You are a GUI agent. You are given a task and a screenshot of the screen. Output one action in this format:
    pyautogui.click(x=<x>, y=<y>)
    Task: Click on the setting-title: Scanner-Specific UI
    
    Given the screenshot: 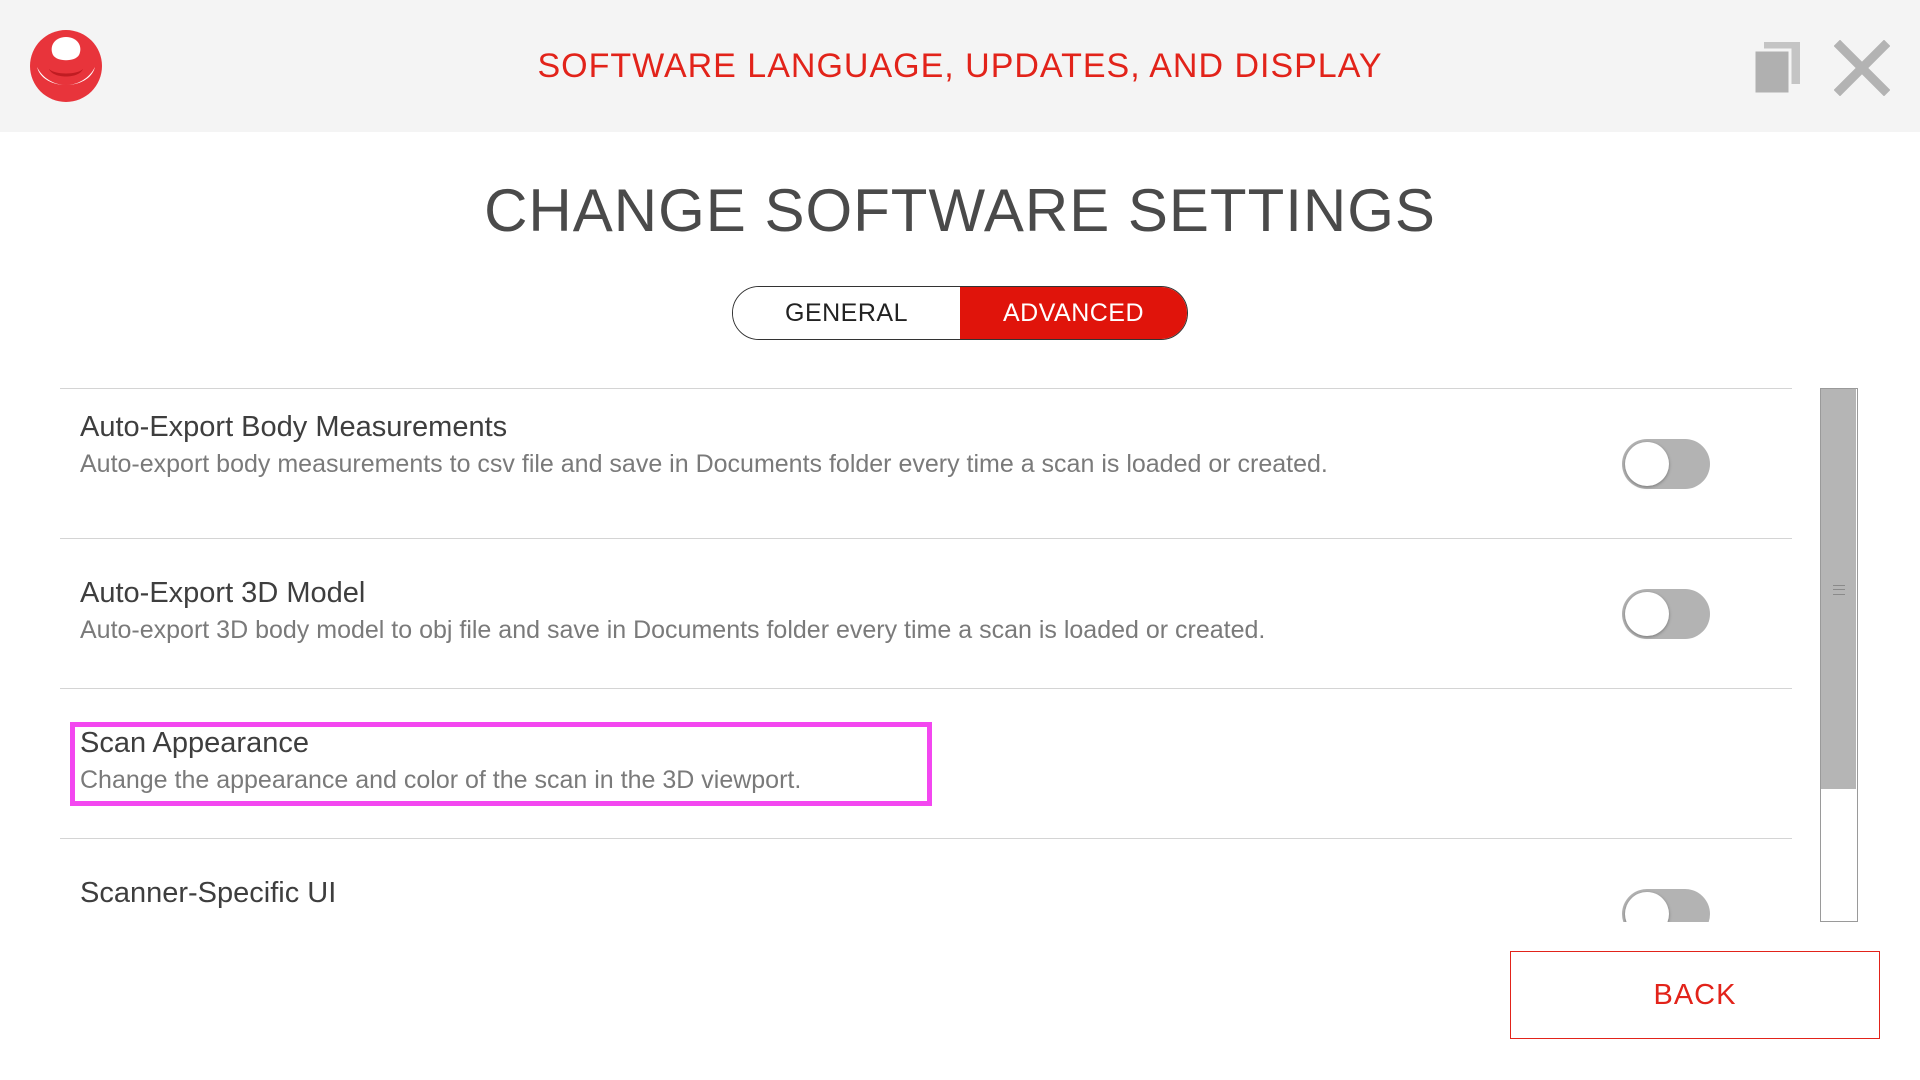 What is the action you would take?
    pyautogui.click(x=208, y=893)
    